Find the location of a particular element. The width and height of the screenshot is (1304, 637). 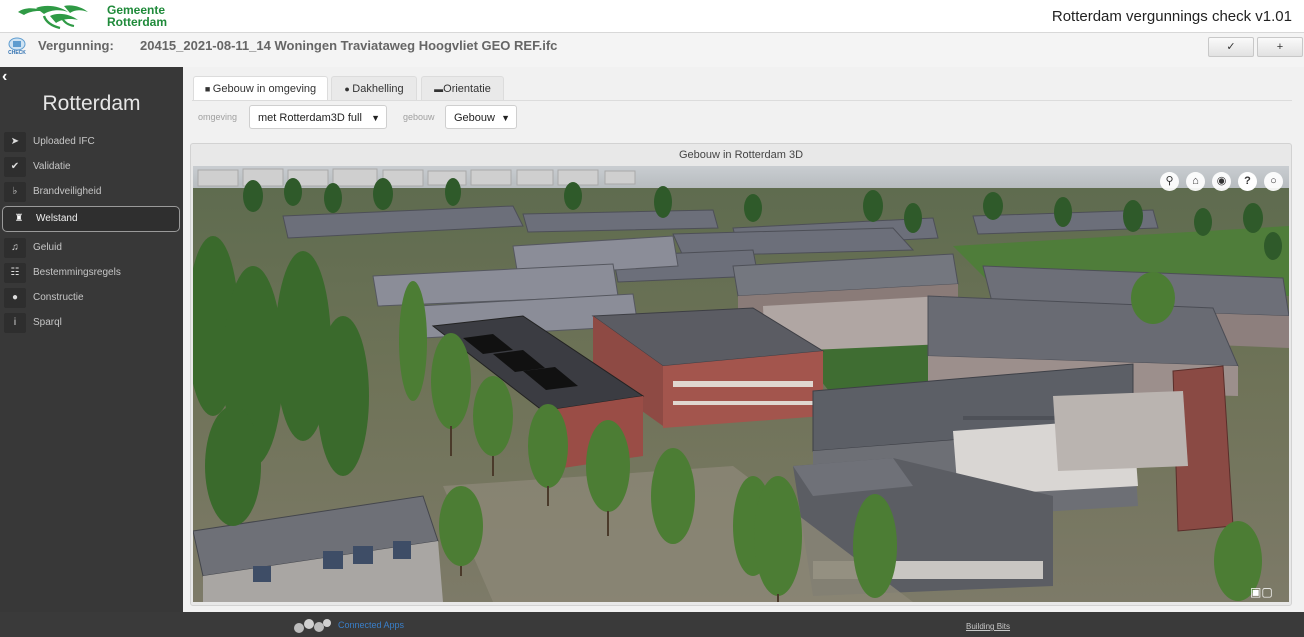

sidebar-item-label: Validatie is located at coordinates (52, 166).